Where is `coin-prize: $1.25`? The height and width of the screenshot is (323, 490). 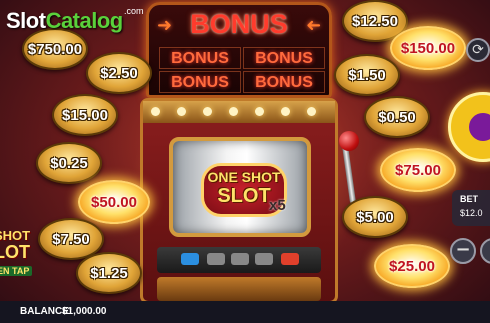
coin-prize: $1.25 is located at coordinates (109, 273).